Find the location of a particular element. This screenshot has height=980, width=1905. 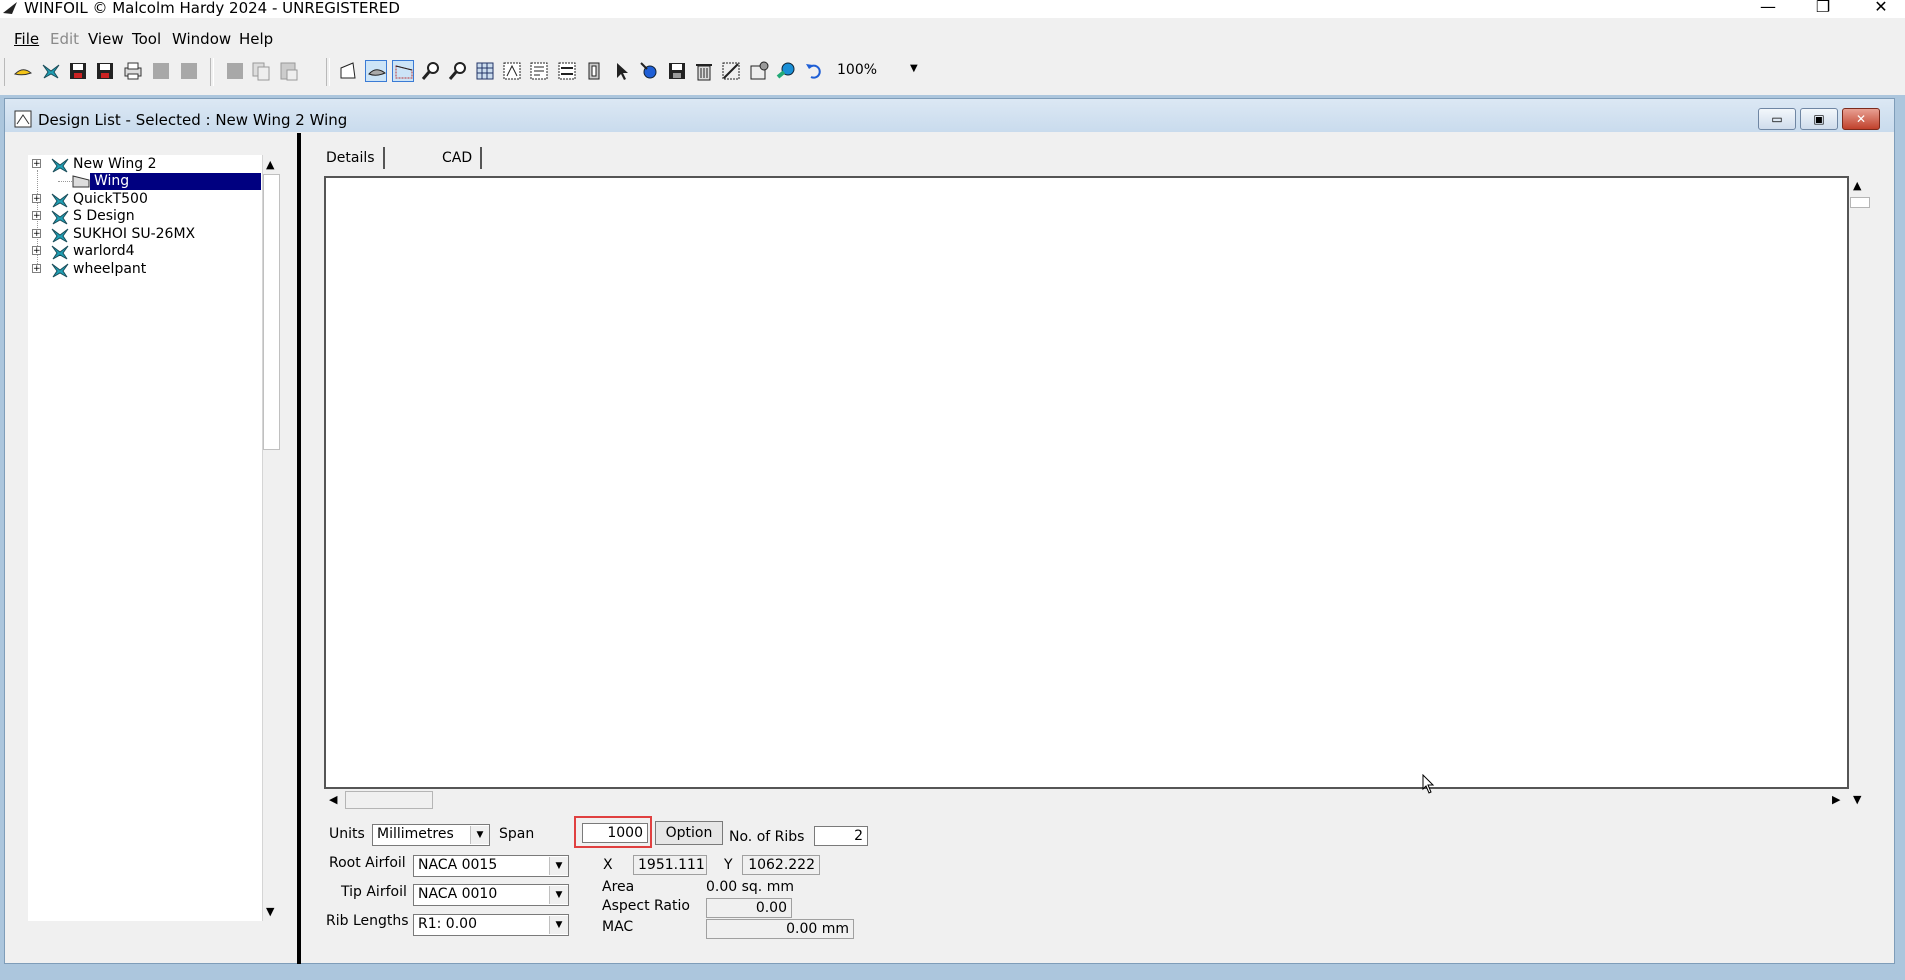

frame-icon is located at coordinates (594, 71).